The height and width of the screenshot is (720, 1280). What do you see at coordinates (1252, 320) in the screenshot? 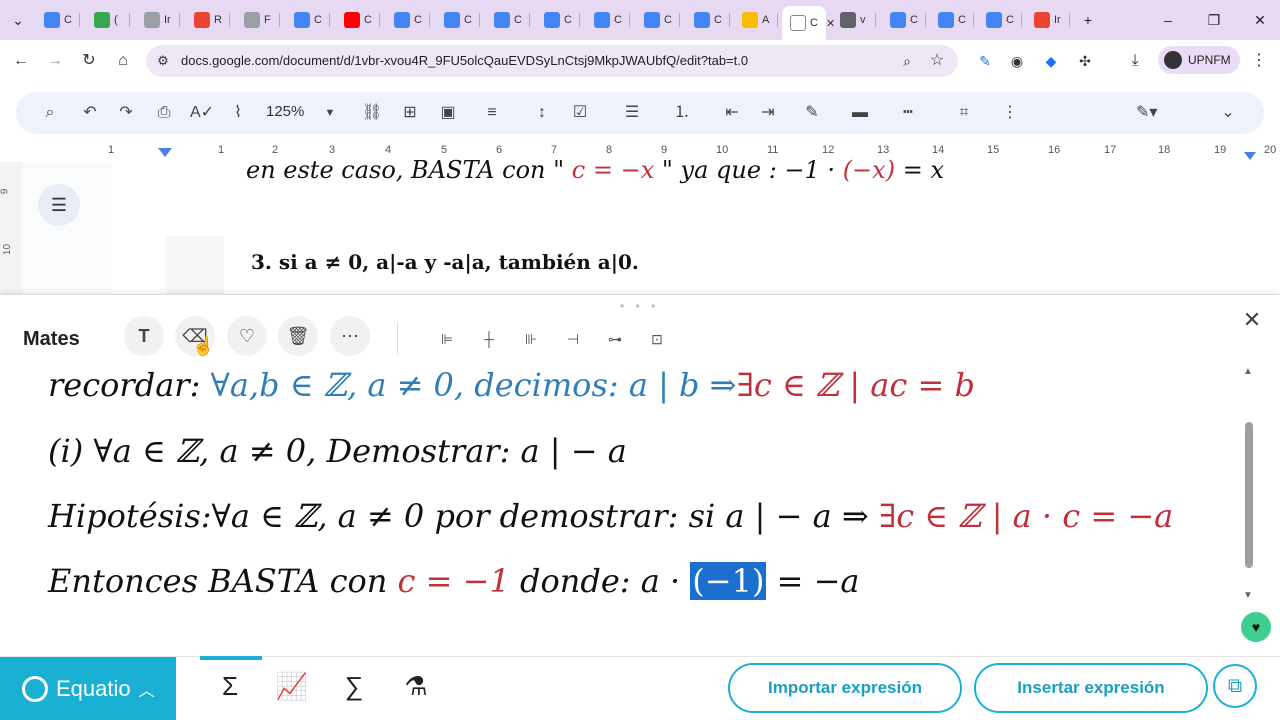
I see `close-panel-icon: ✕` at bounding box center [1252, 320].